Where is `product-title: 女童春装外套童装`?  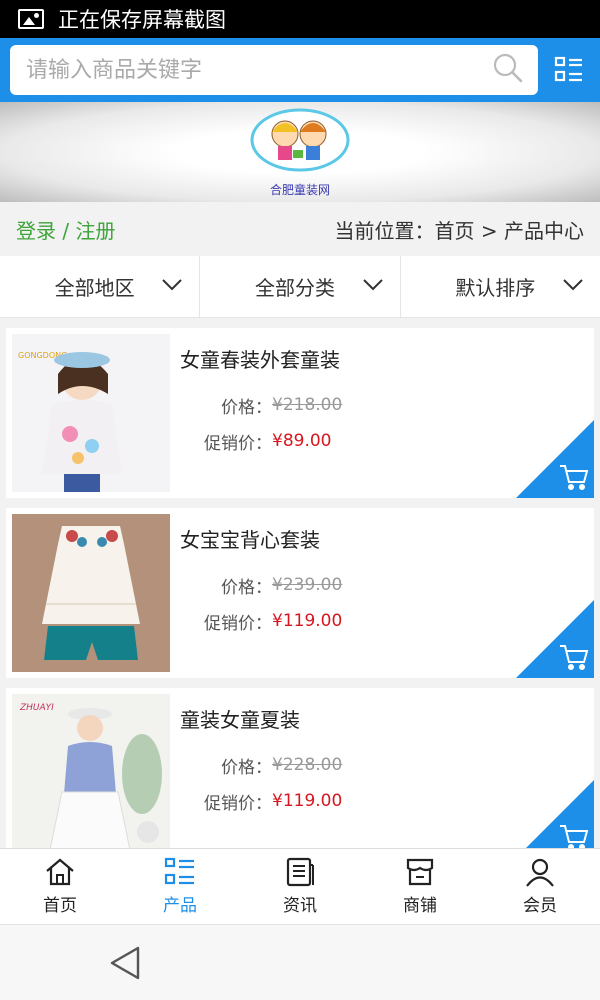
product-title: 女童春装外套童装 is located at coordinates (384, 358).